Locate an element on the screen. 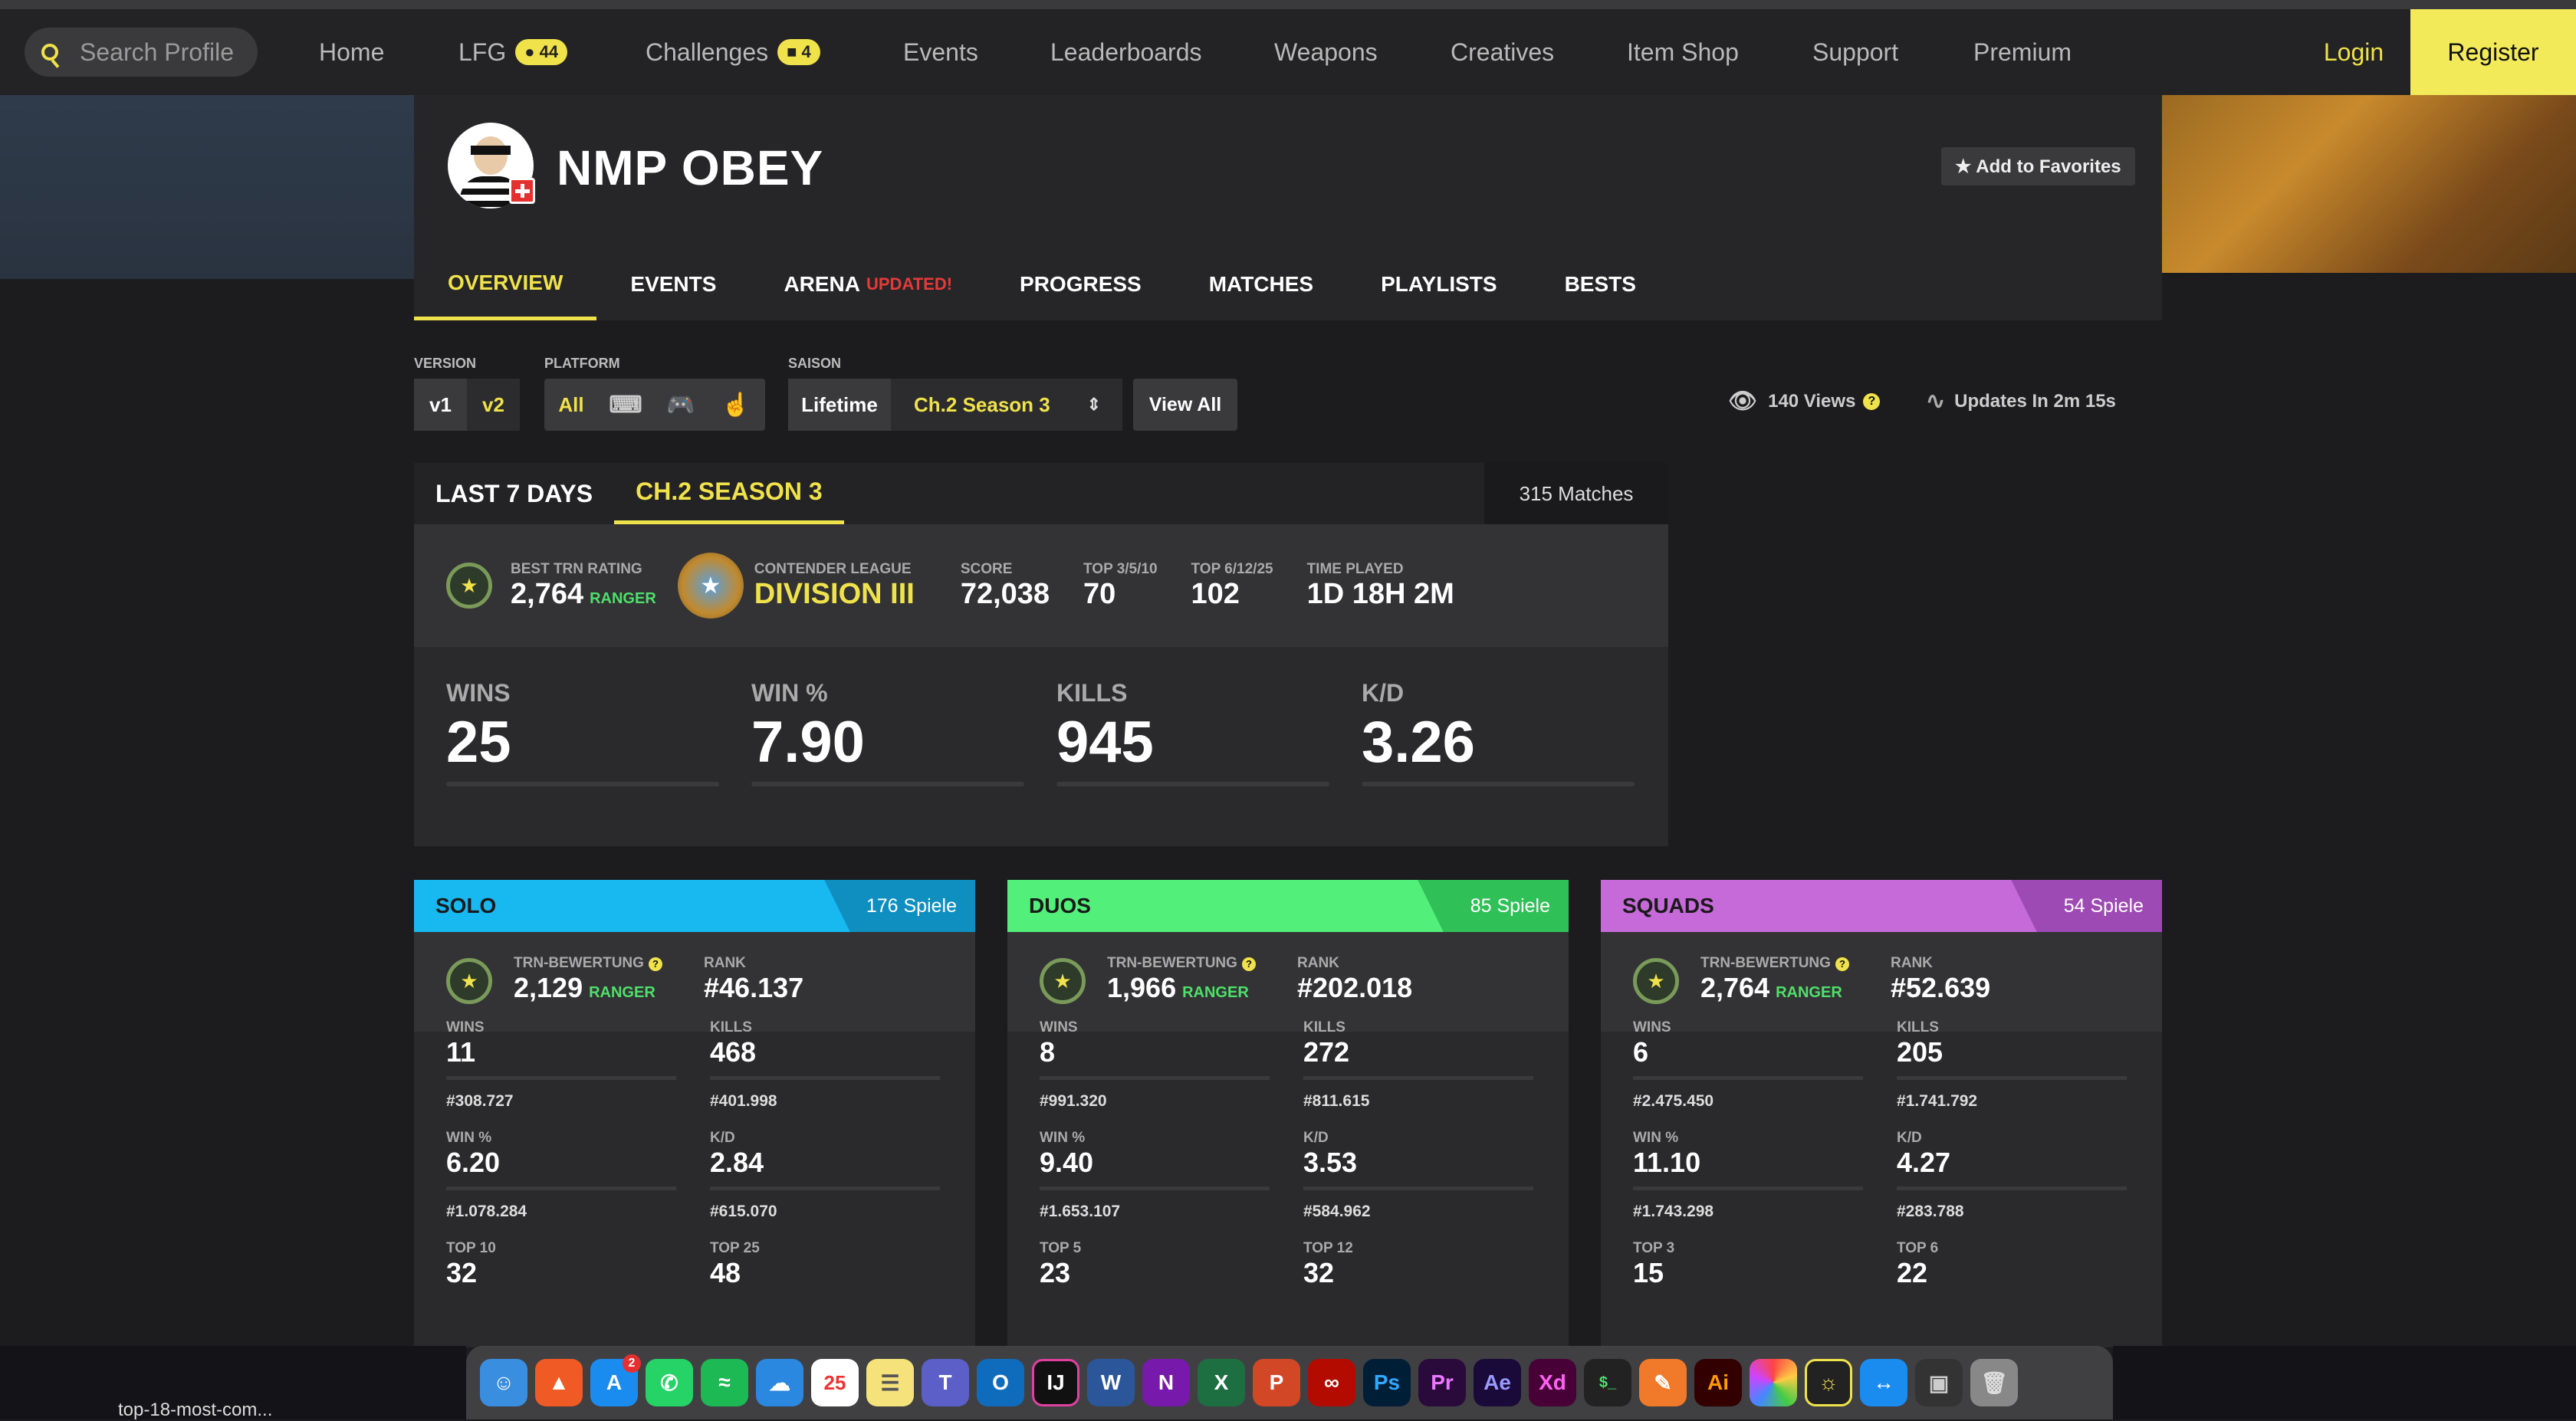 The height and width of the screenshot is (1421, 2576). nav-item-challenges: Challenges ■ 4 is located at coordinates (733, 52).